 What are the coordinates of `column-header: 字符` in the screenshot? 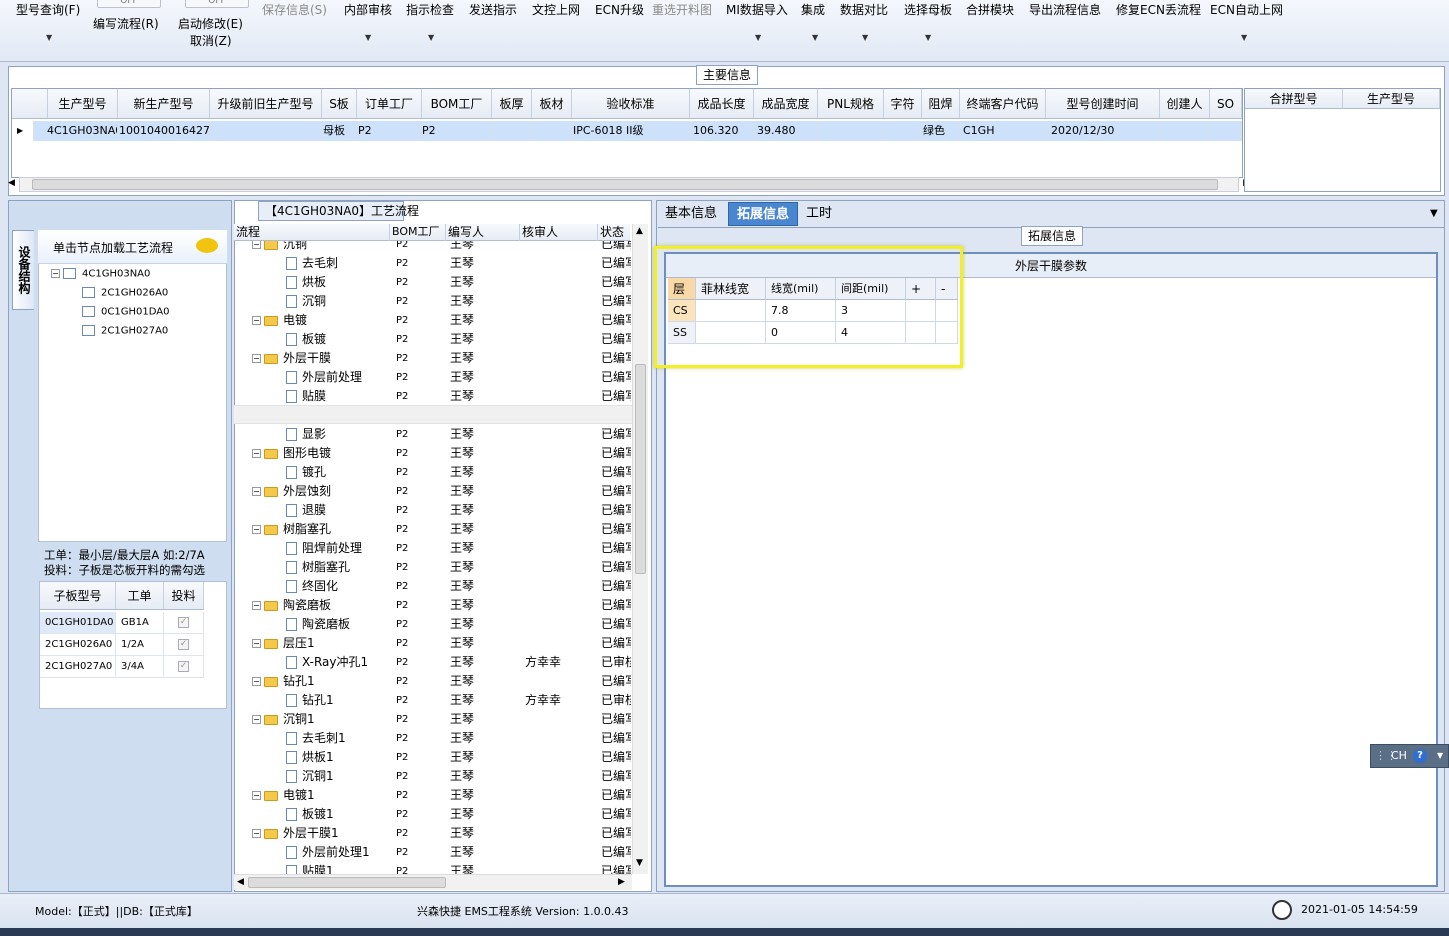 It's located at (903, 104).